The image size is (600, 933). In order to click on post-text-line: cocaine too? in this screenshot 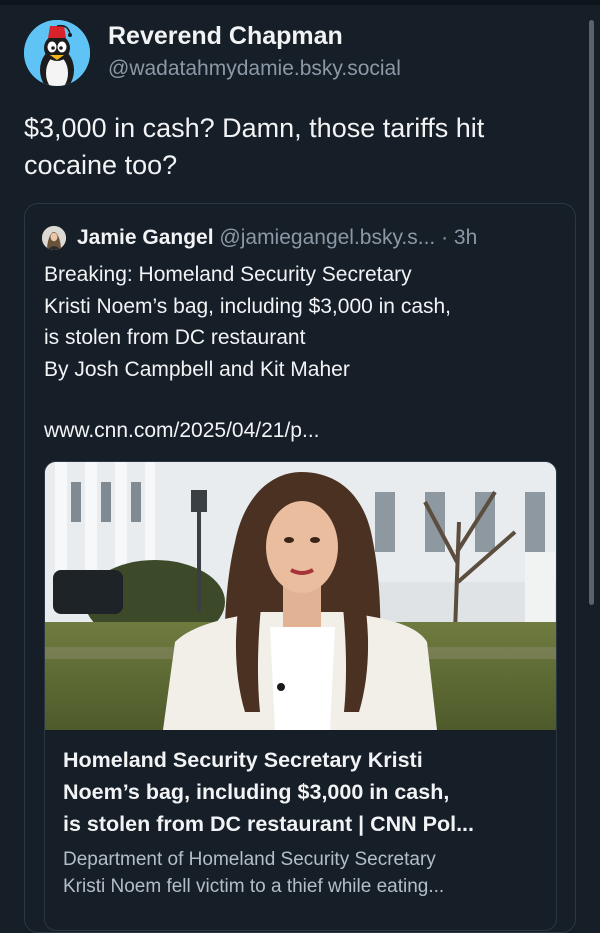, I will do `click(101, 165)`.